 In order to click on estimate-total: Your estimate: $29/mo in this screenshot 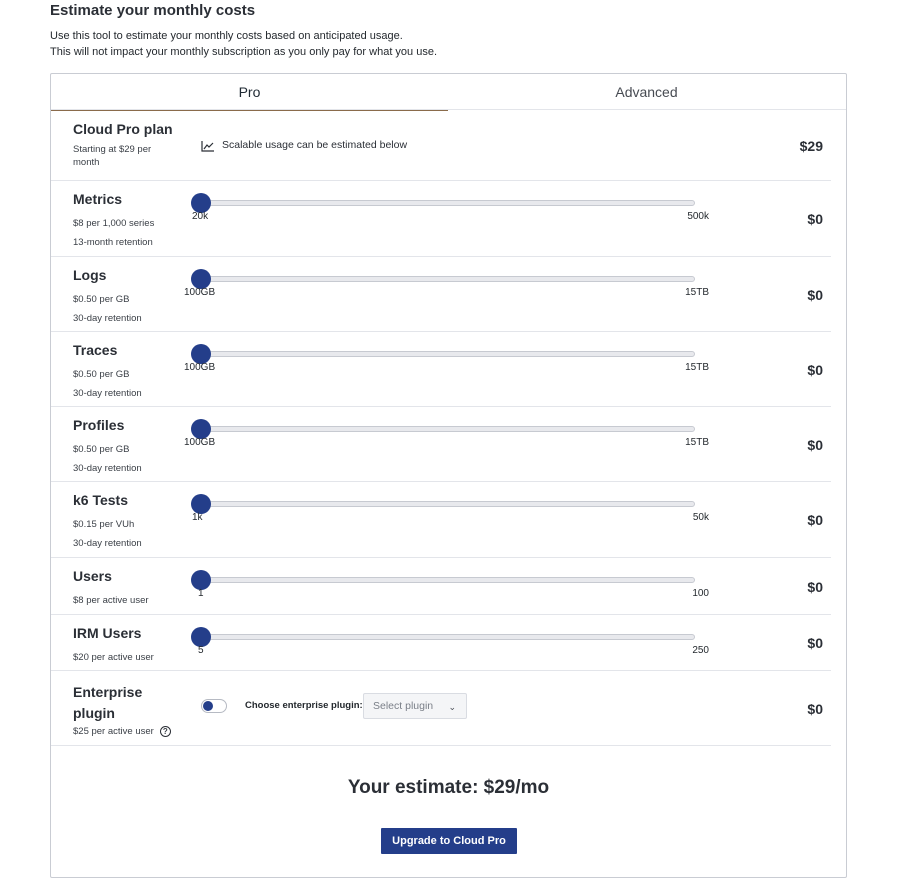, I will do `click(448, 787)`.